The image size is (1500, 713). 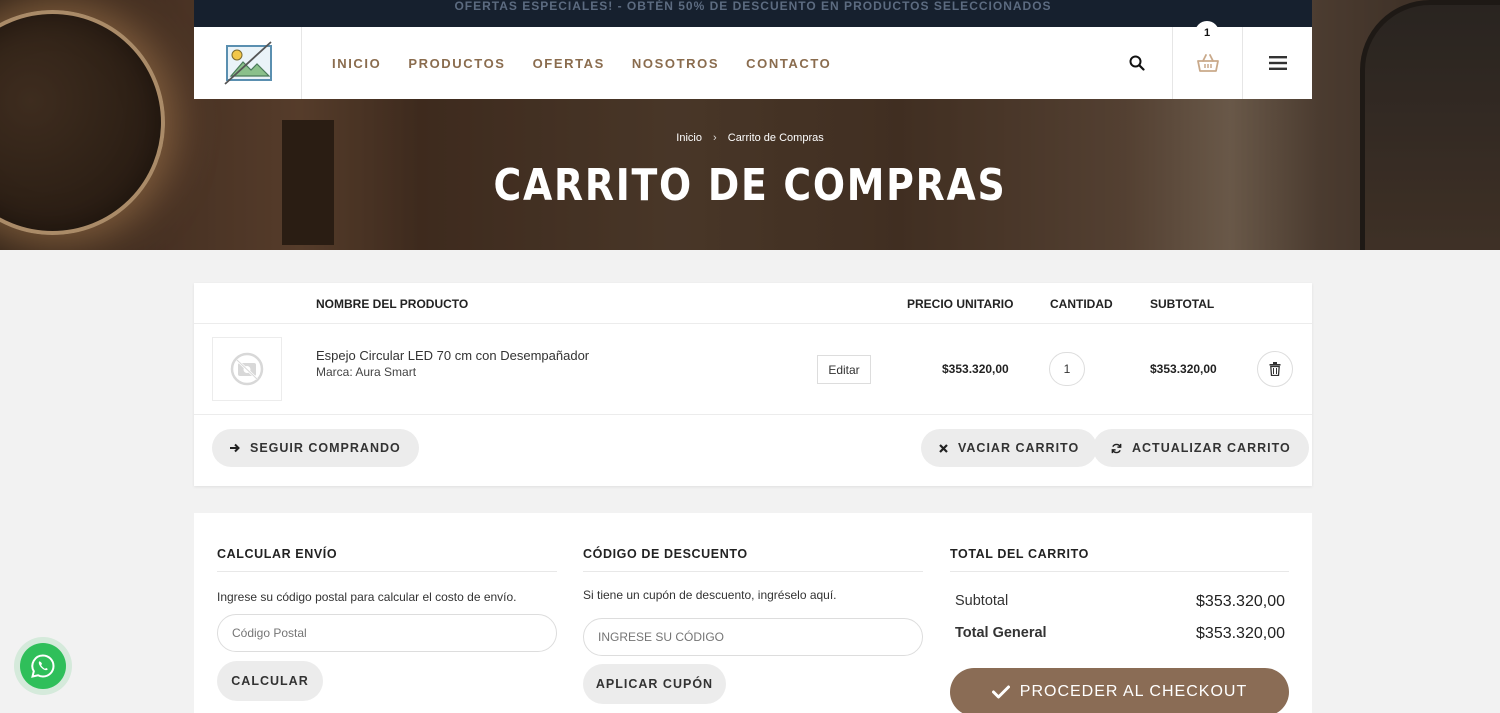 I want to click on cart-button: 1, so click(x=1207, y=60).